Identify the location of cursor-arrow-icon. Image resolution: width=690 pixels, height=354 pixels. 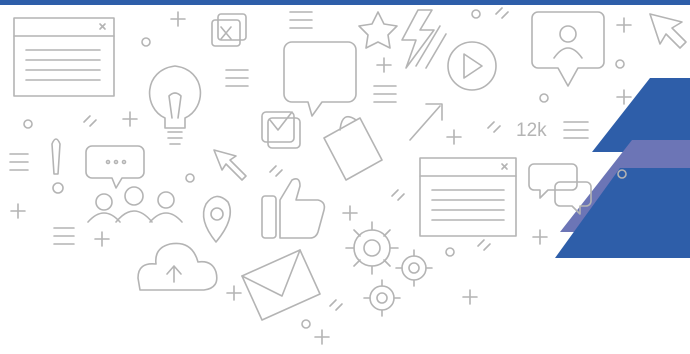
(668, 31).